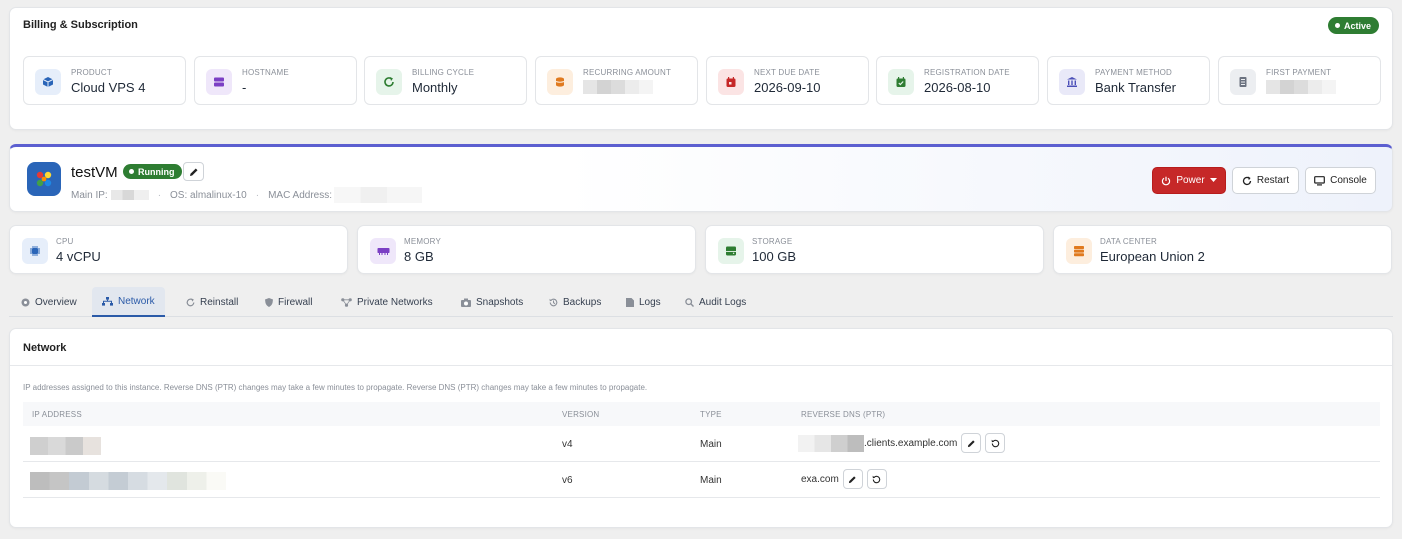  I want to click on camera-icon, so click(466, 302).